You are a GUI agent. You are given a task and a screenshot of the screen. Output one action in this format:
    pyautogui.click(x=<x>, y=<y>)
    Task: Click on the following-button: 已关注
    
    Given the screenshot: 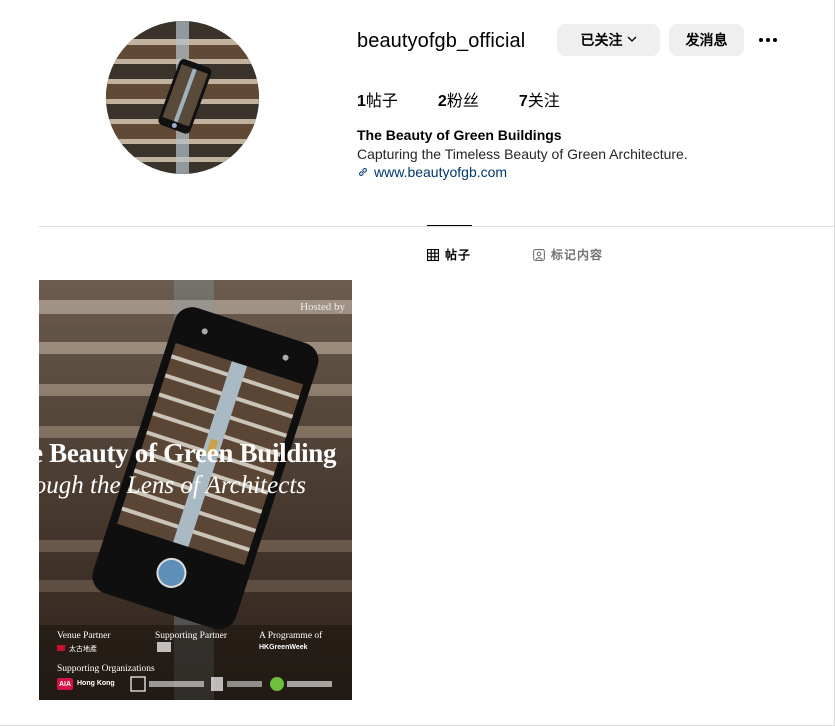 What is the action you would take?
    pyautogui.click(x=608, y=40)
    